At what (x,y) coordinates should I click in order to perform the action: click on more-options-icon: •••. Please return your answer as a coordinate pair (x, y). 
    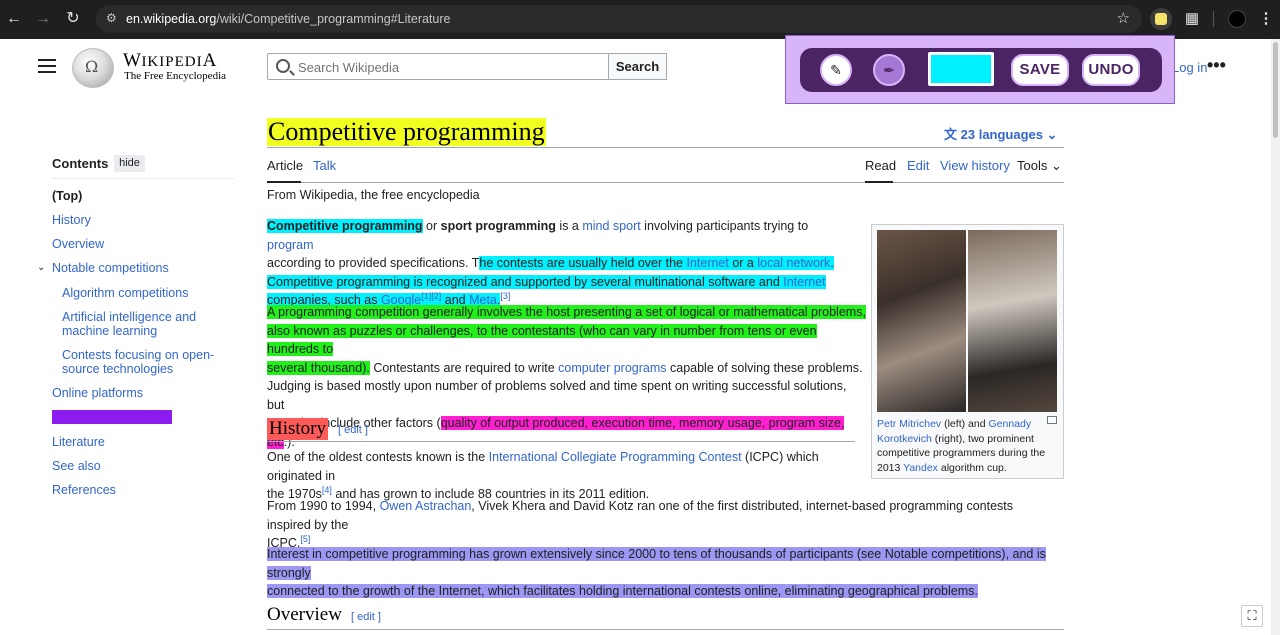
    Looking at the image, I should click on (1216, 65).